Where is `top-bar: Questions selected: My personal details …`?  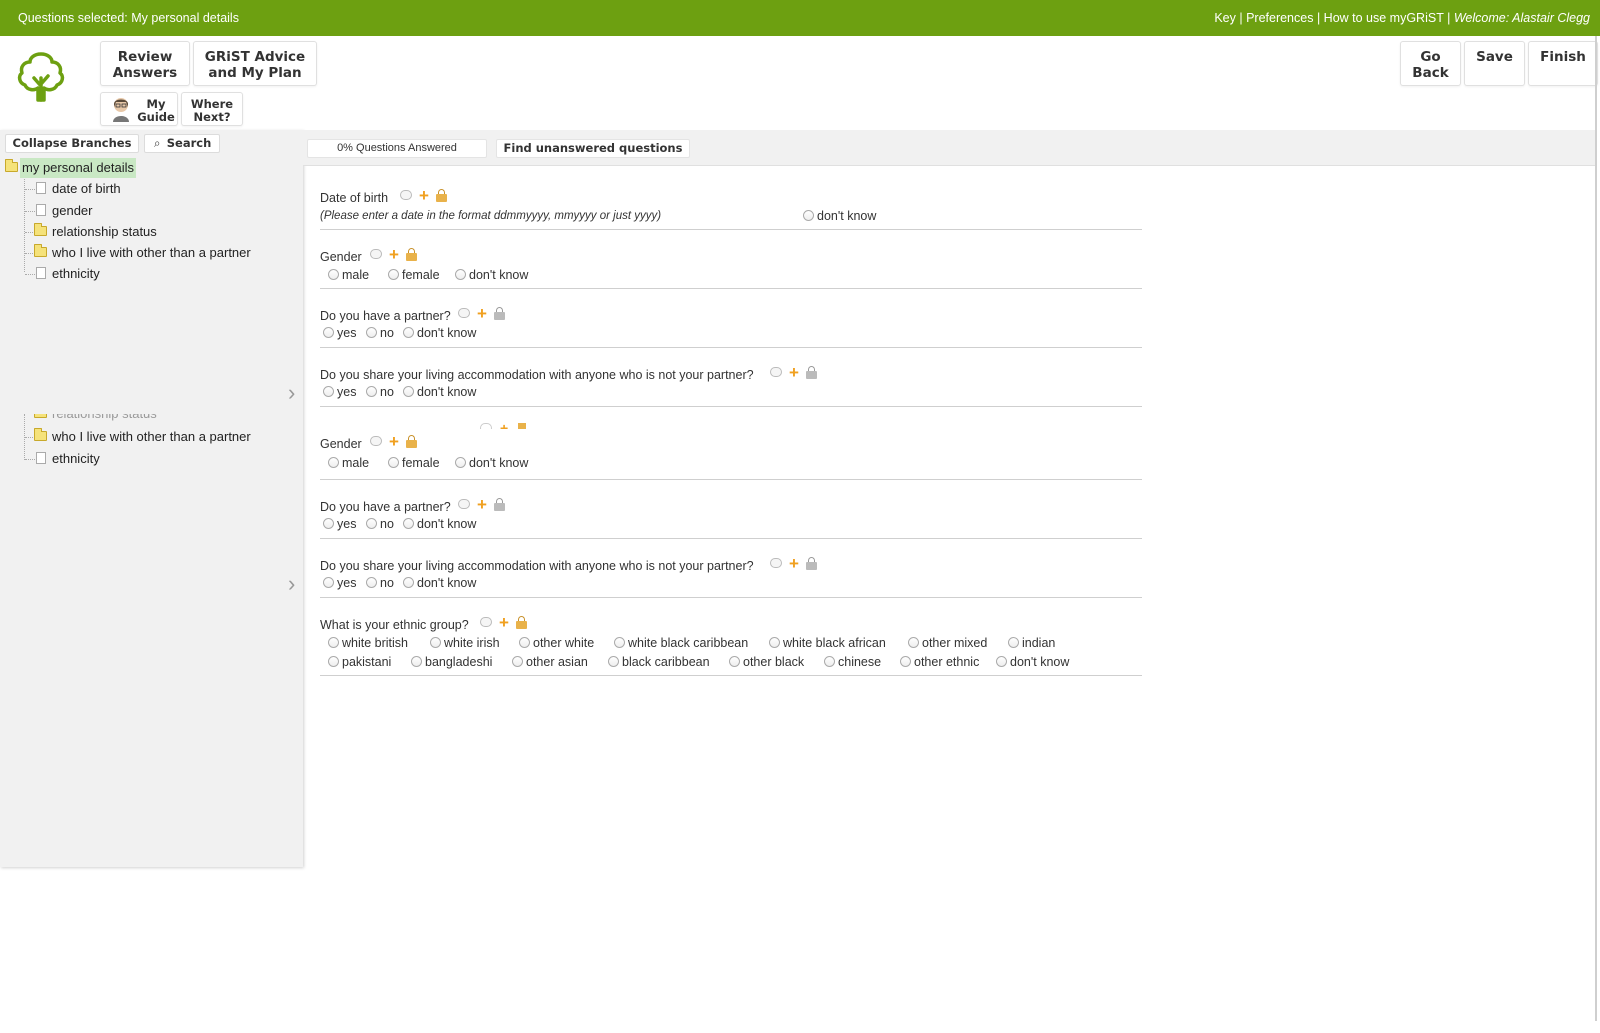 top-bar: Questions selected: My personal details … is located at coordinates (800, 18).